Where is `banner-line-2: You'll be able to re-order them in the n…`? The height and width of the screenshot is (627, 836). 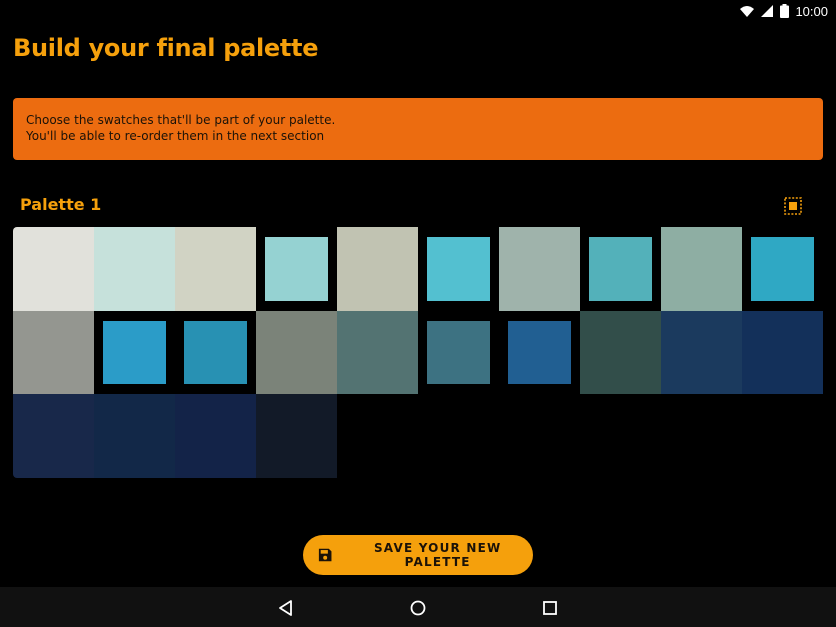 banner-line-2: You'll be able to re-order them in the n… is located at coordinates (175, 136).